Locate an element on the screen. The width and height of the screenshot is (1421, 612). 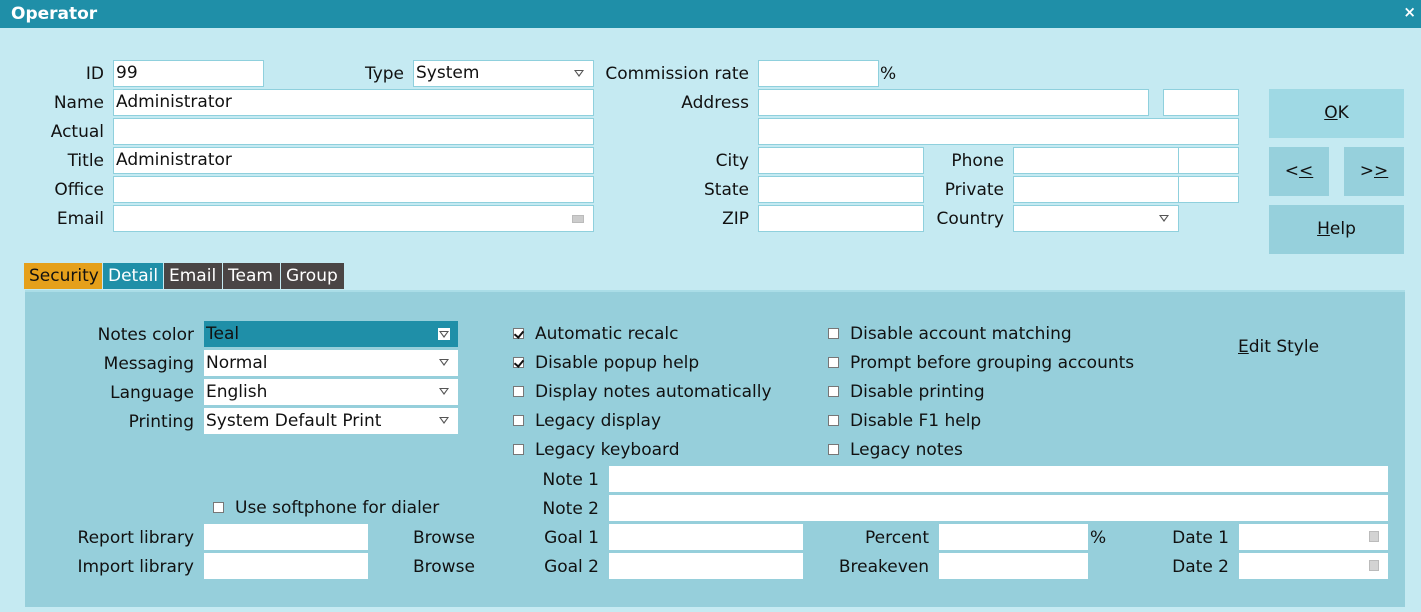
date2-input is located at coordinates (1313, 566).